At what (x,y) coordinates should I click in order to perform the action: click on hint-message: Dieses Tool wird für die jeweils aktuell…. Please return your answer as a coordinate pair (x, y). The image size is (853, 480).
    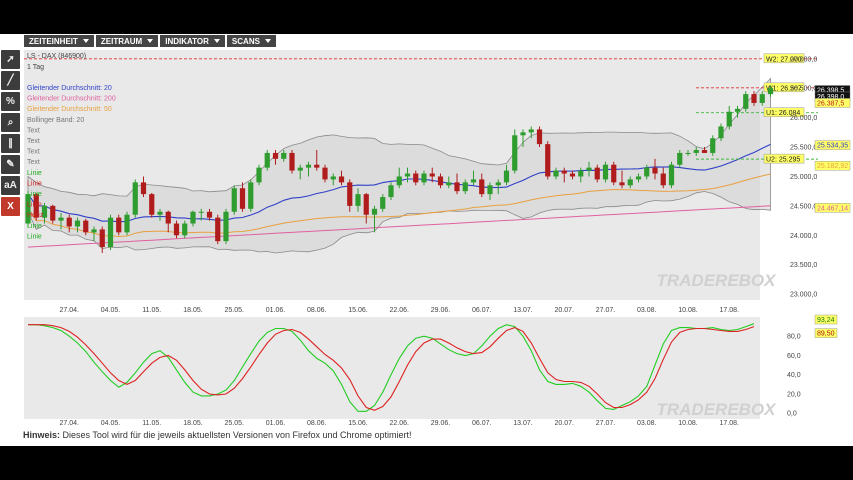
    Looking at the image, I should click on (236, 435).